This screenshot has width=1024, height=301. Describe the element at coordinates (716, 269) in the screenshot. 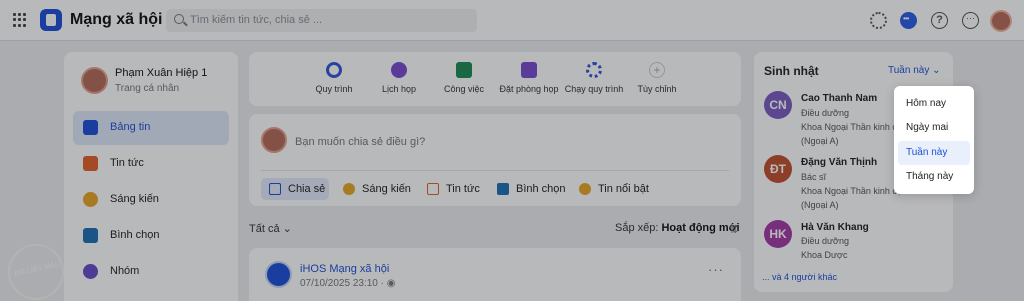

I see `post-more-icon: ···` at that location.